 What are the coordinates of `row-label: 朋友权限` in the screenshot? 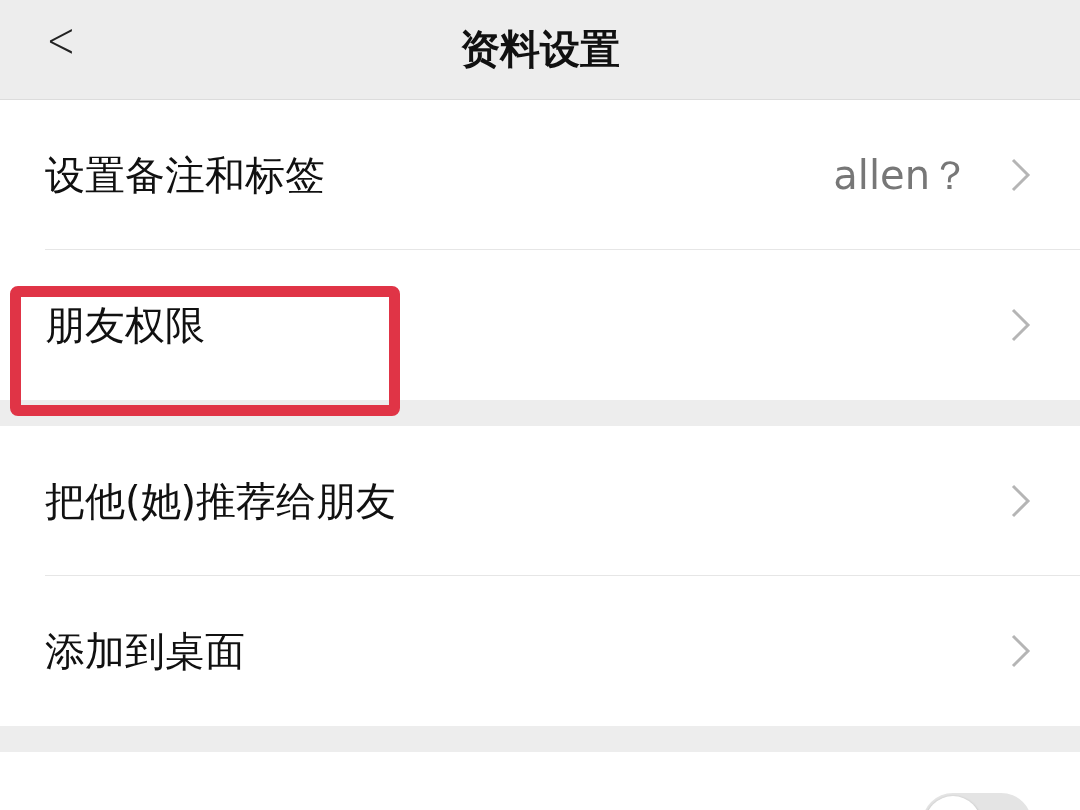 It's located at (125, 325).